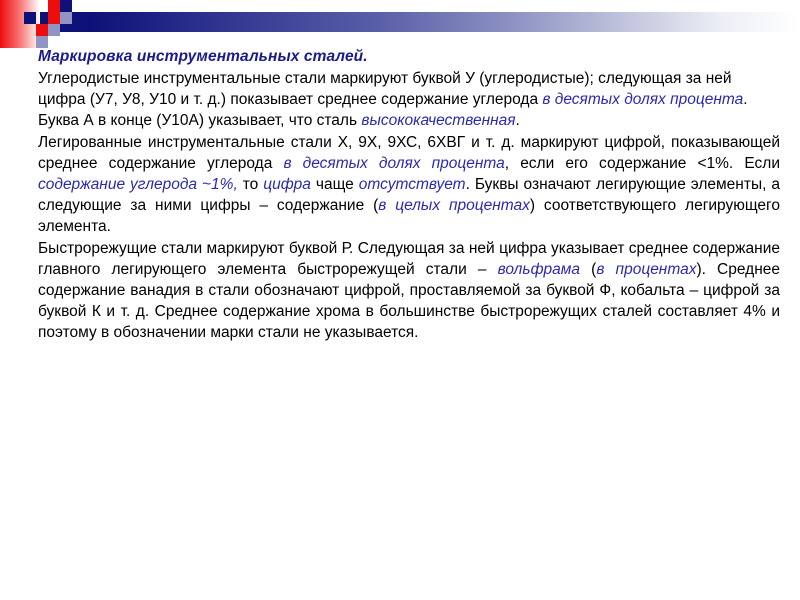  I want to click on body-text-run: чаще, so click(334, 185).